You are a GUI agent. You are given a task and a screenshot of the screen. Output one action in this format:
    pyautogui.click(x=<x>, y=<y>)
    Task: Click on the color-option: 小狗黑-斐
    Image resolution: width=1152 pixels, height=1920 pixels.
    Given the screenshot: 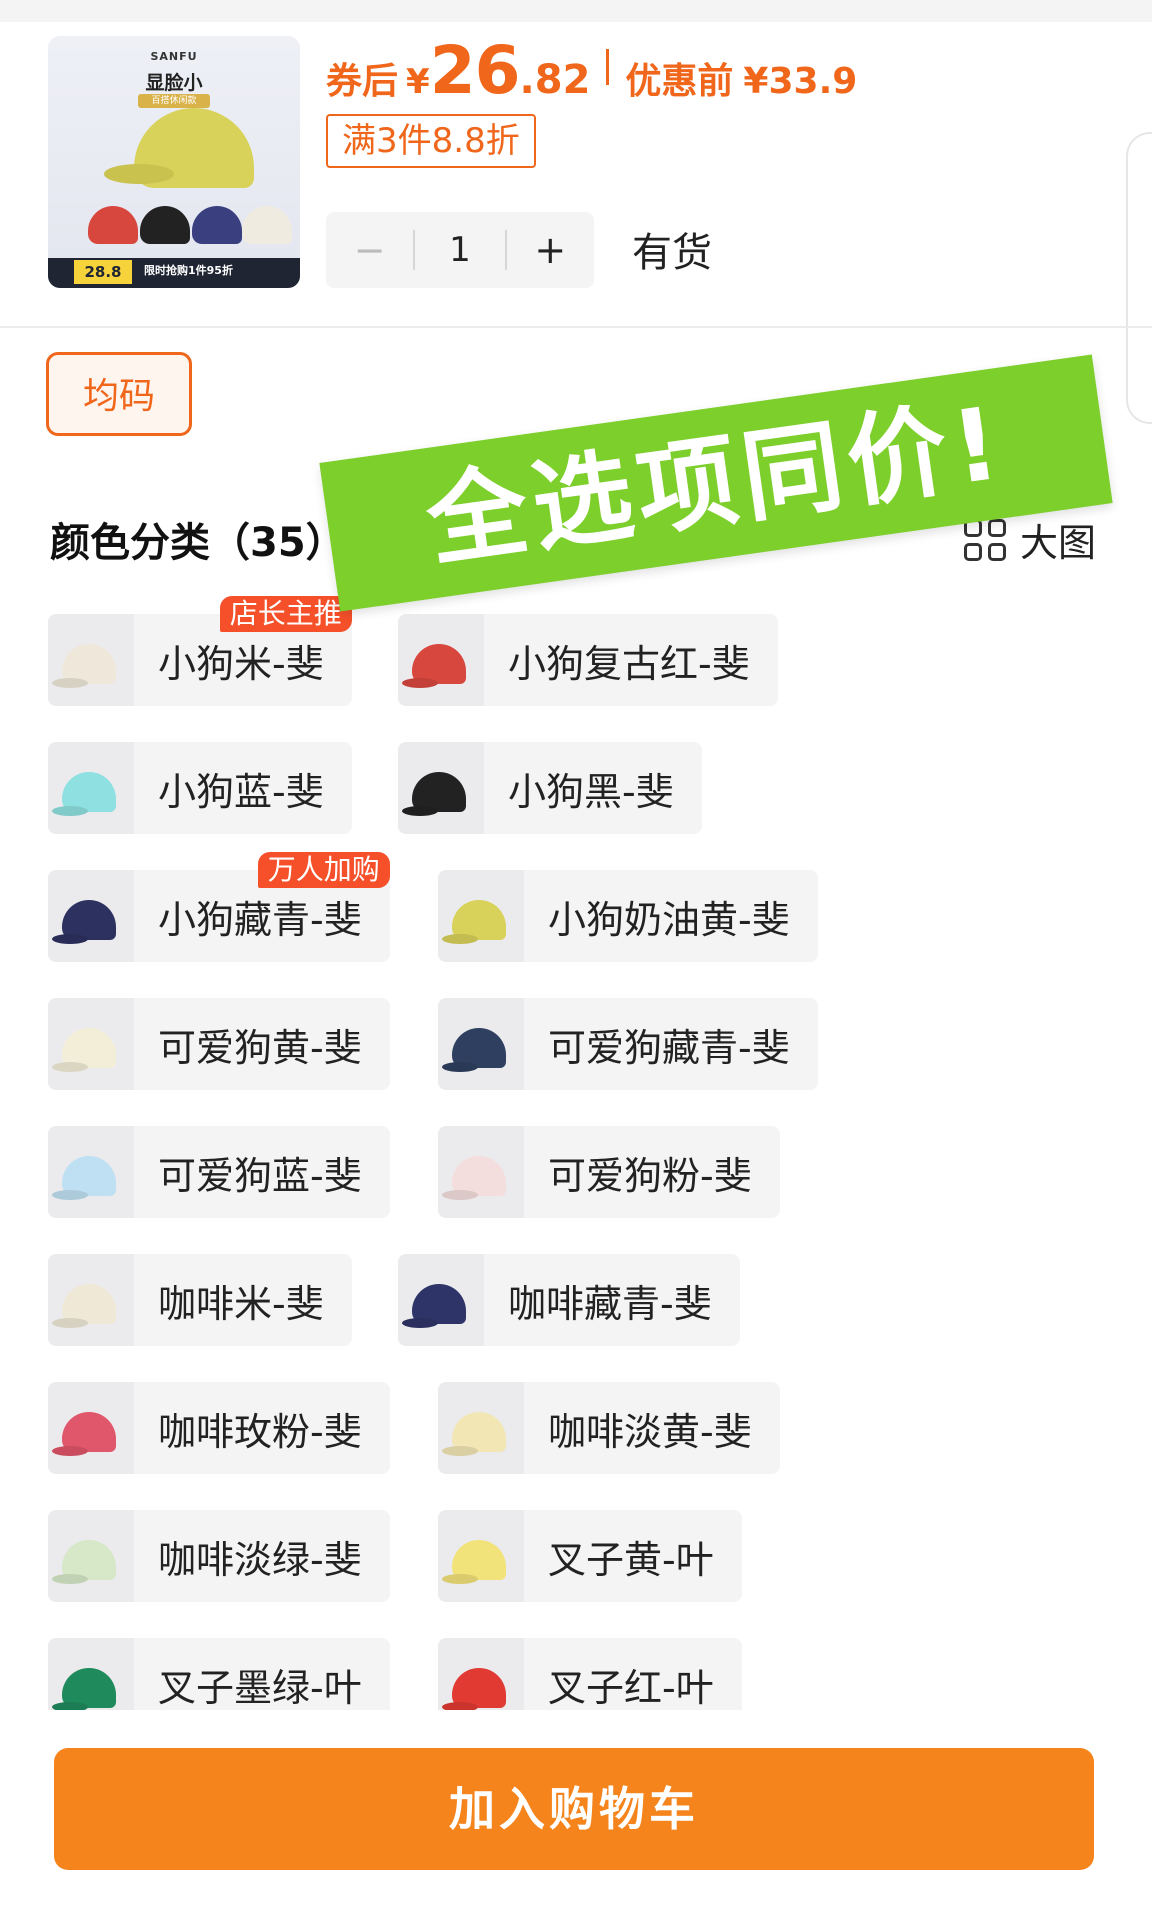 What is the action you would take?
    pyautogui.click(x=550, y=788)
    